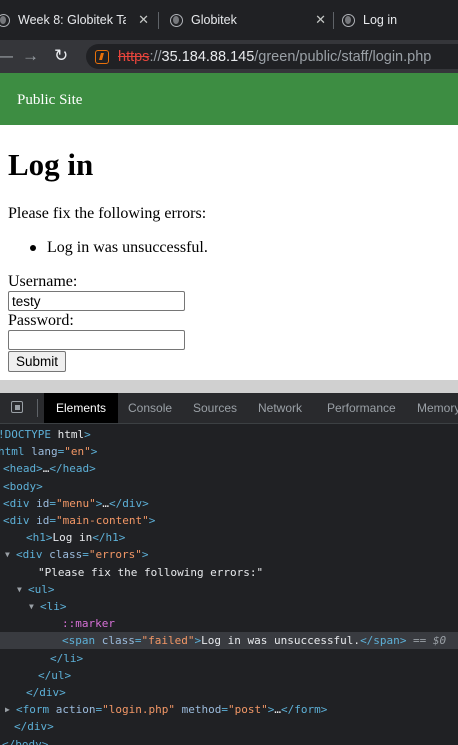  I want to click on dom-node-line: </li>, so click(229, 658).